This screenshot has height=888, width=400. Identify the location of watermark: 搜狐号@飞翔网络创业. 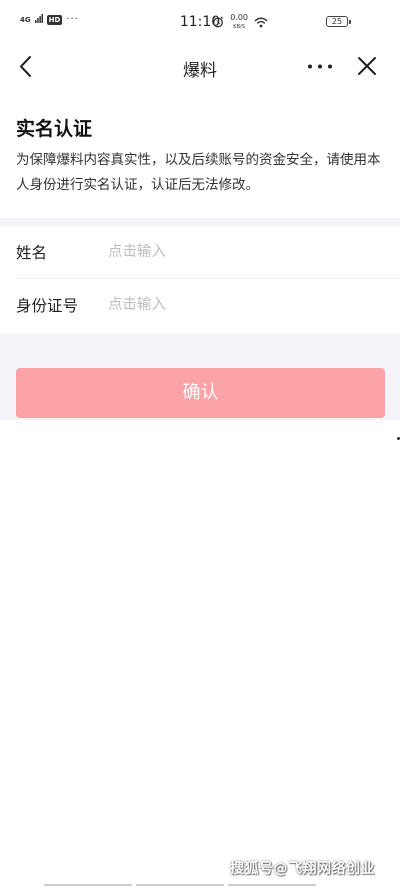
(302, 869).